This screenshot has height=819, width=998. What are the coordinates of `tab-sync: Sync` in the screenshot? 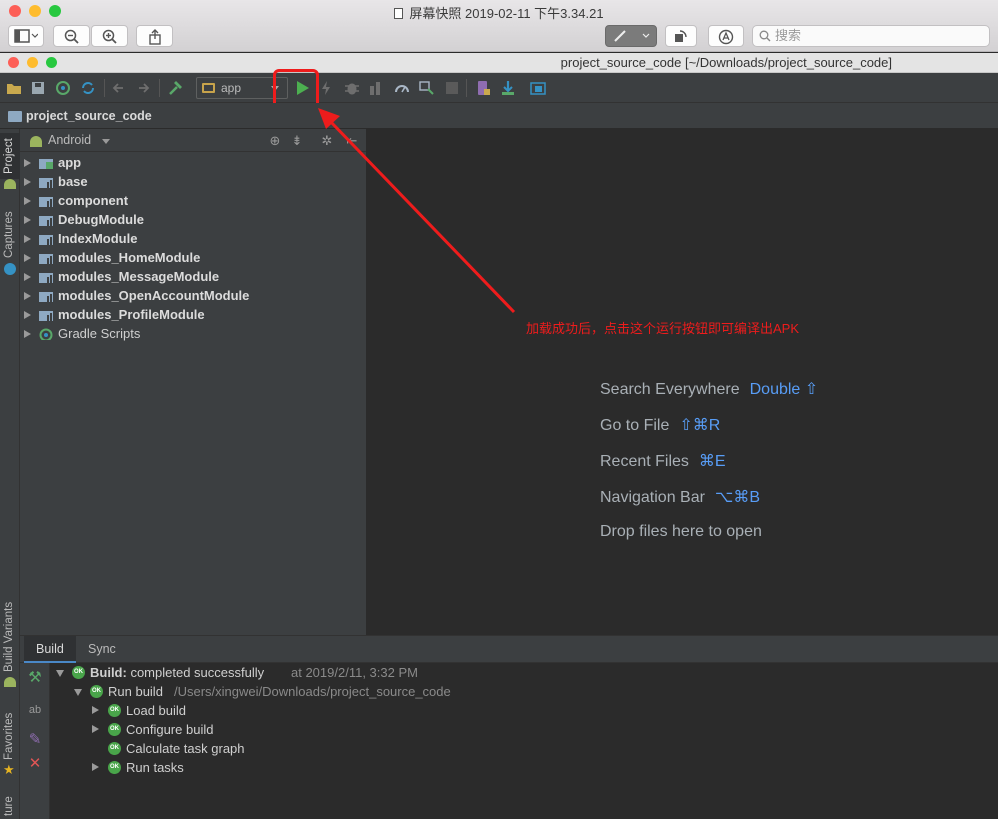 It's located at (102, 649).